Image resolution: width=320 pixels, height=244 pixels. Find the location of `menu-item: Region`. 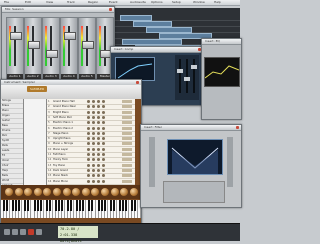

menu-item: Region is located at coordinates (93, 2).